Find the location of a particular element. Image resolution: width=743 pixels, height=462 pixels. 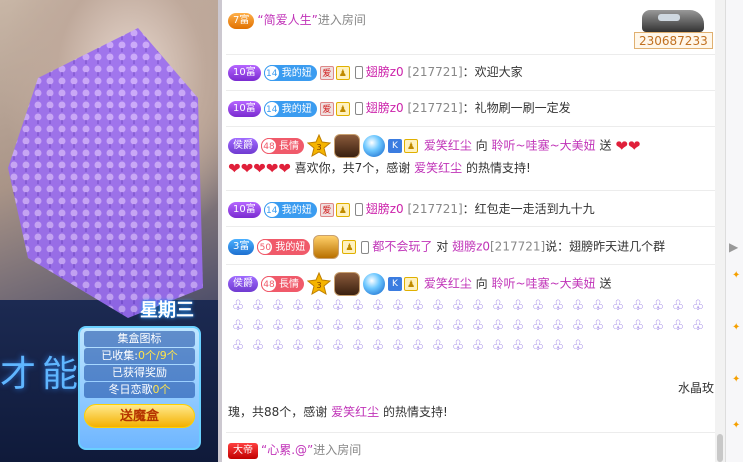

username: “简爱人生” is located at coordinates (287, 20).